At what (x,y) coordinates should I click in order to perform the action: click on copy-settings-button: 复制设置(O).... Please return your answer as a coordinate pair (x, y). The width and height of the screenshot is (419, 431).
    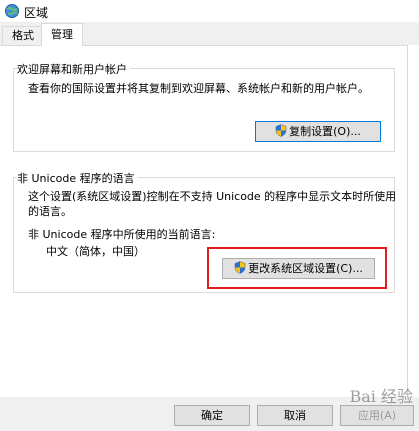
    Looking at the image, I should click on (318, 131).